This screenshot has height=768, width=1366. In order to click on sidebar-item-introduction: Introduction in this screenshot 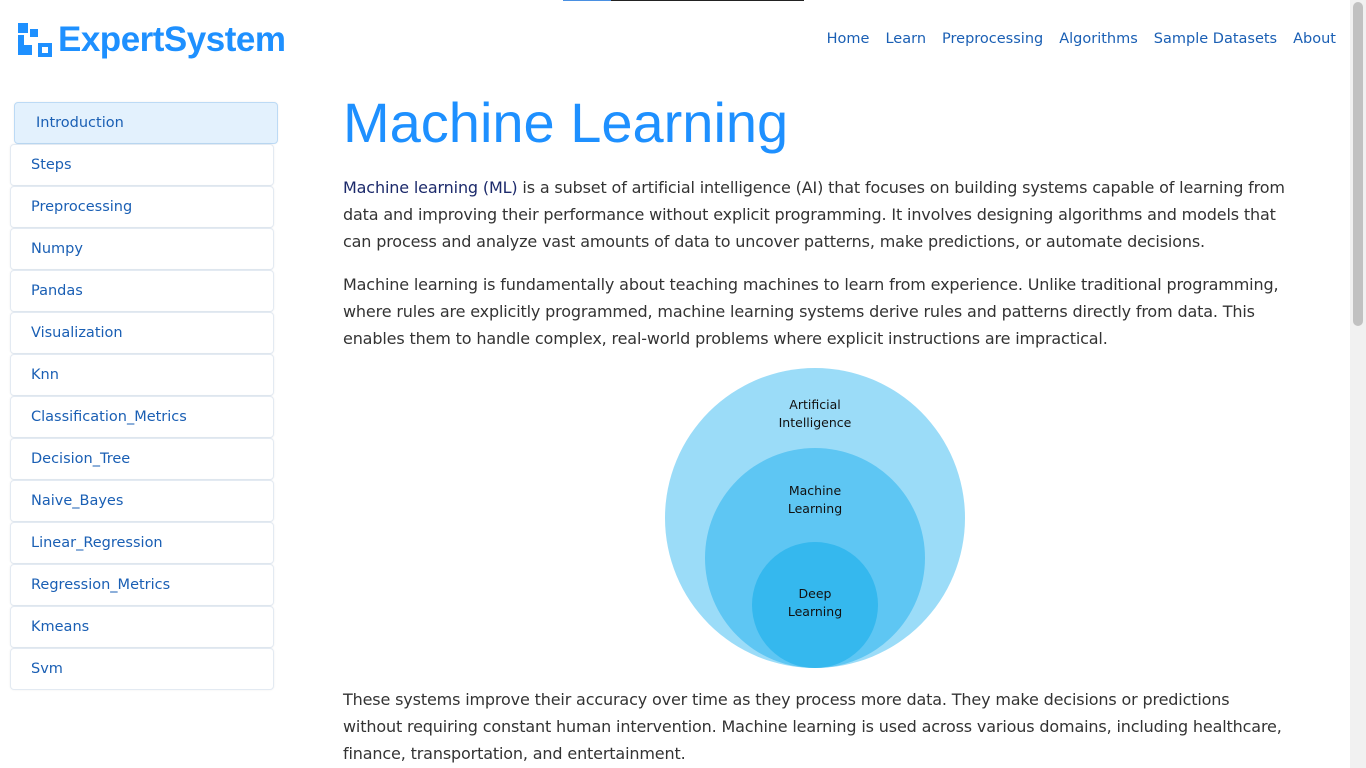, I will do `click(146, 123)`.